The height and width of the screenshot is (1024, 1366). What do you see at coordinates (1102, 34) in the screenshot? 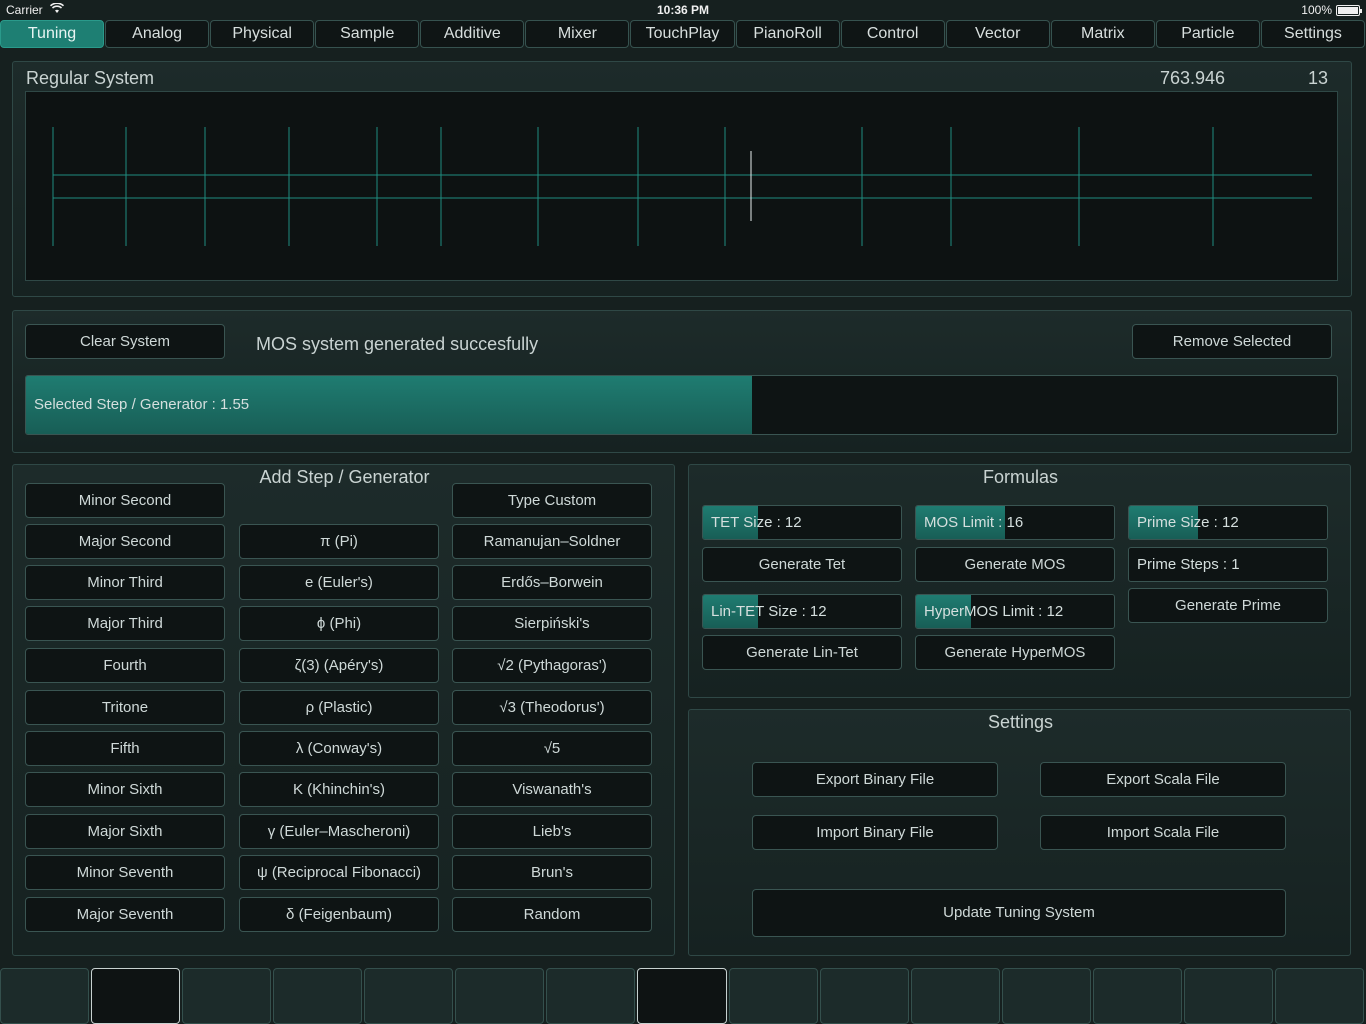
I see `tab-matrix: Matrix` at bounding box center [1102, 34].